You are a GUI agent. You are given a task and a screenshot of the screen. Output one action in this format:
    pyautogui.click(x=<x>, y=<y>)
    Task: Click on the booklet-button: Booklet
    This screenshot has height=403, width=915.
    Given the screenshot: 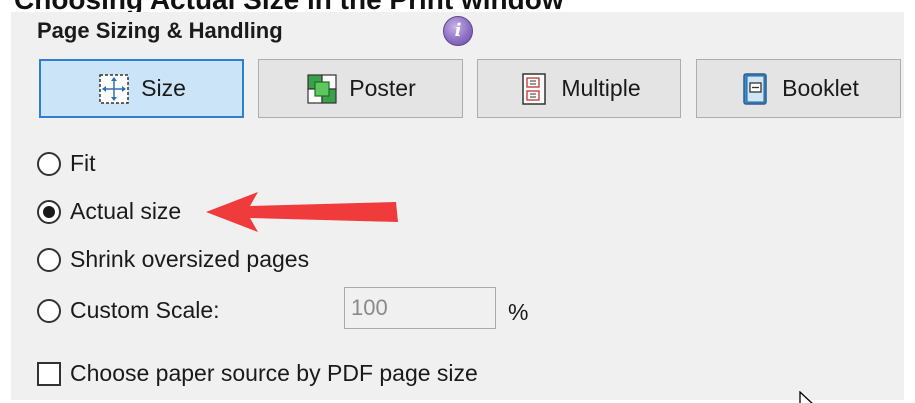 What is the action you would take?
    pyautogui.click(x=798, y=88)
    